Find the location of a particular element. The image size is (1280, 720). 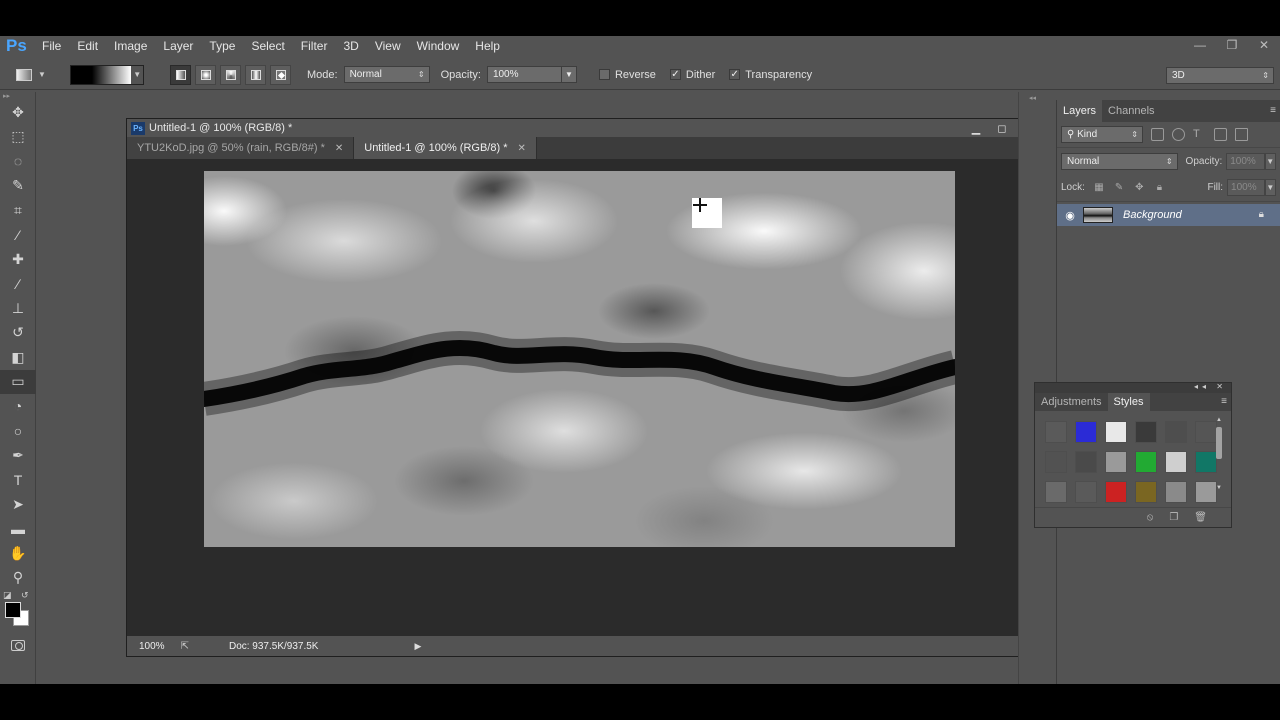

blur-tool-icon: ◔ is located at coordinates (18, 406).